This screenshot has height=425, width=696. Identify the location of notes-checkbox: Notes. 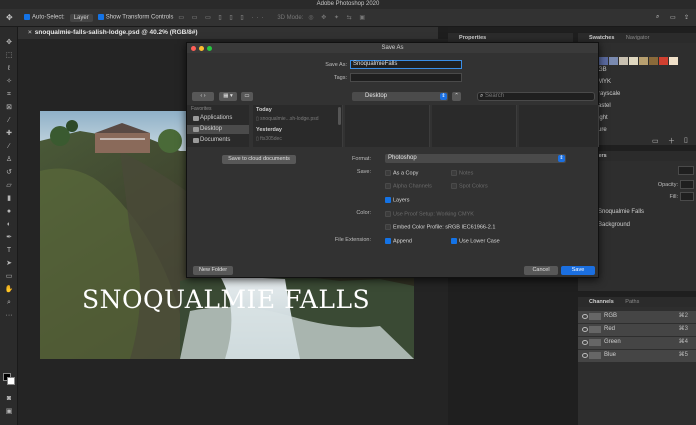
(462, 173).